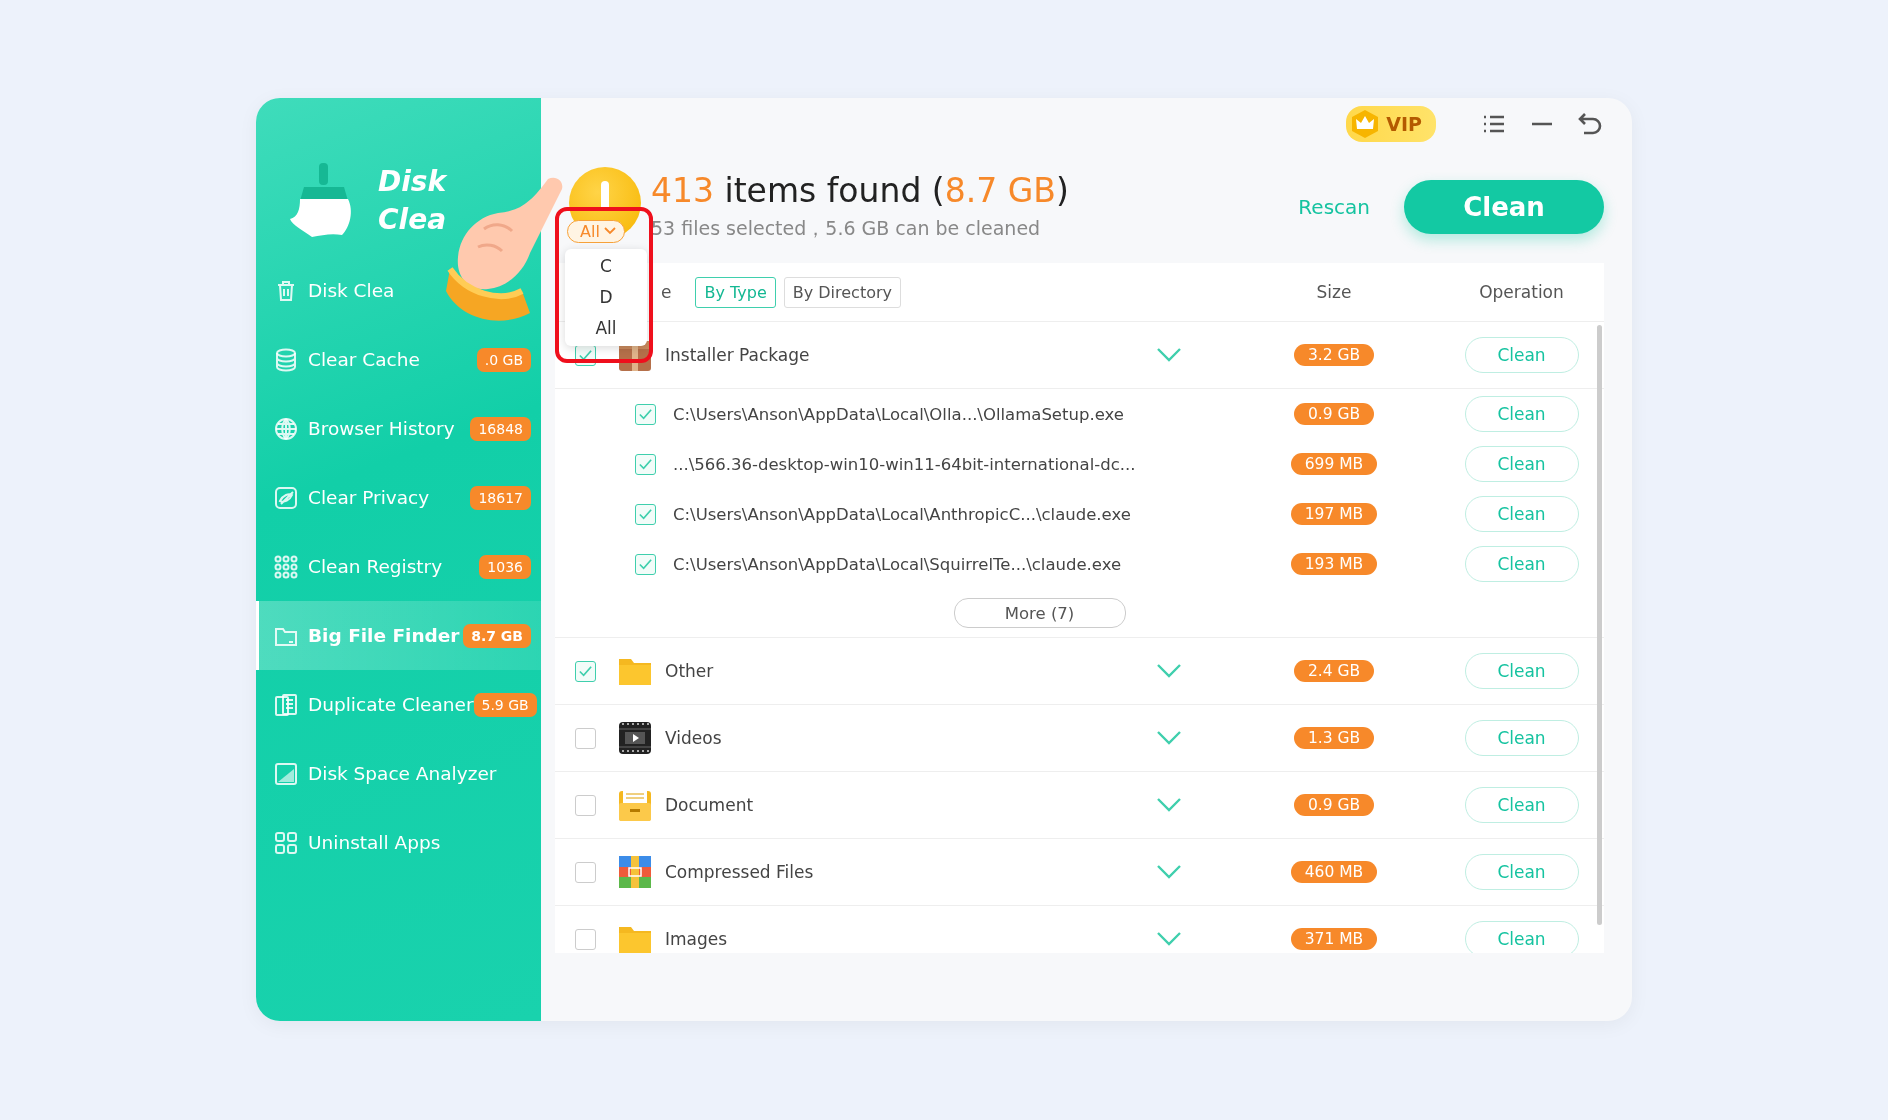 The height and width of the screenshot is (1120, 1888). What do you see at coordinates (503, 359) in the screenshot?
I see `count-badge: .0 GB` at bounding box center [503, 359].